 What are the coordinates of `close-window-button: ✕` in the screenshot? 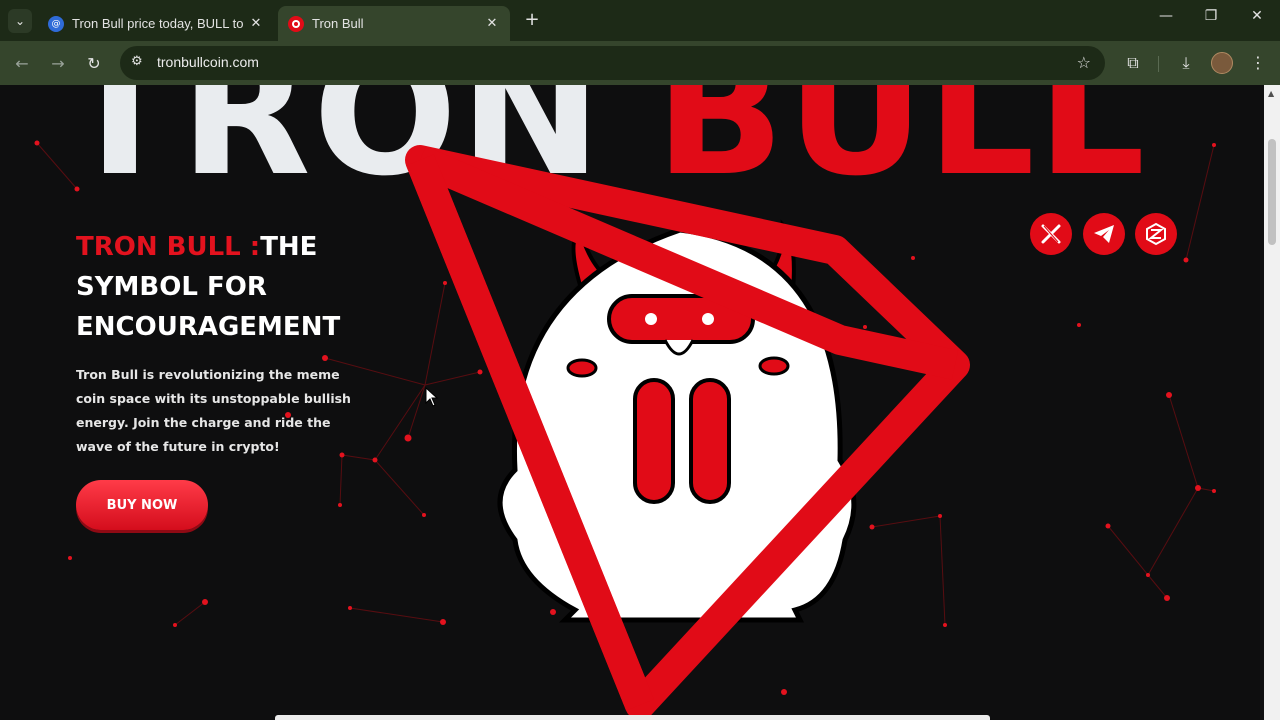 It's located at (1257, 16).